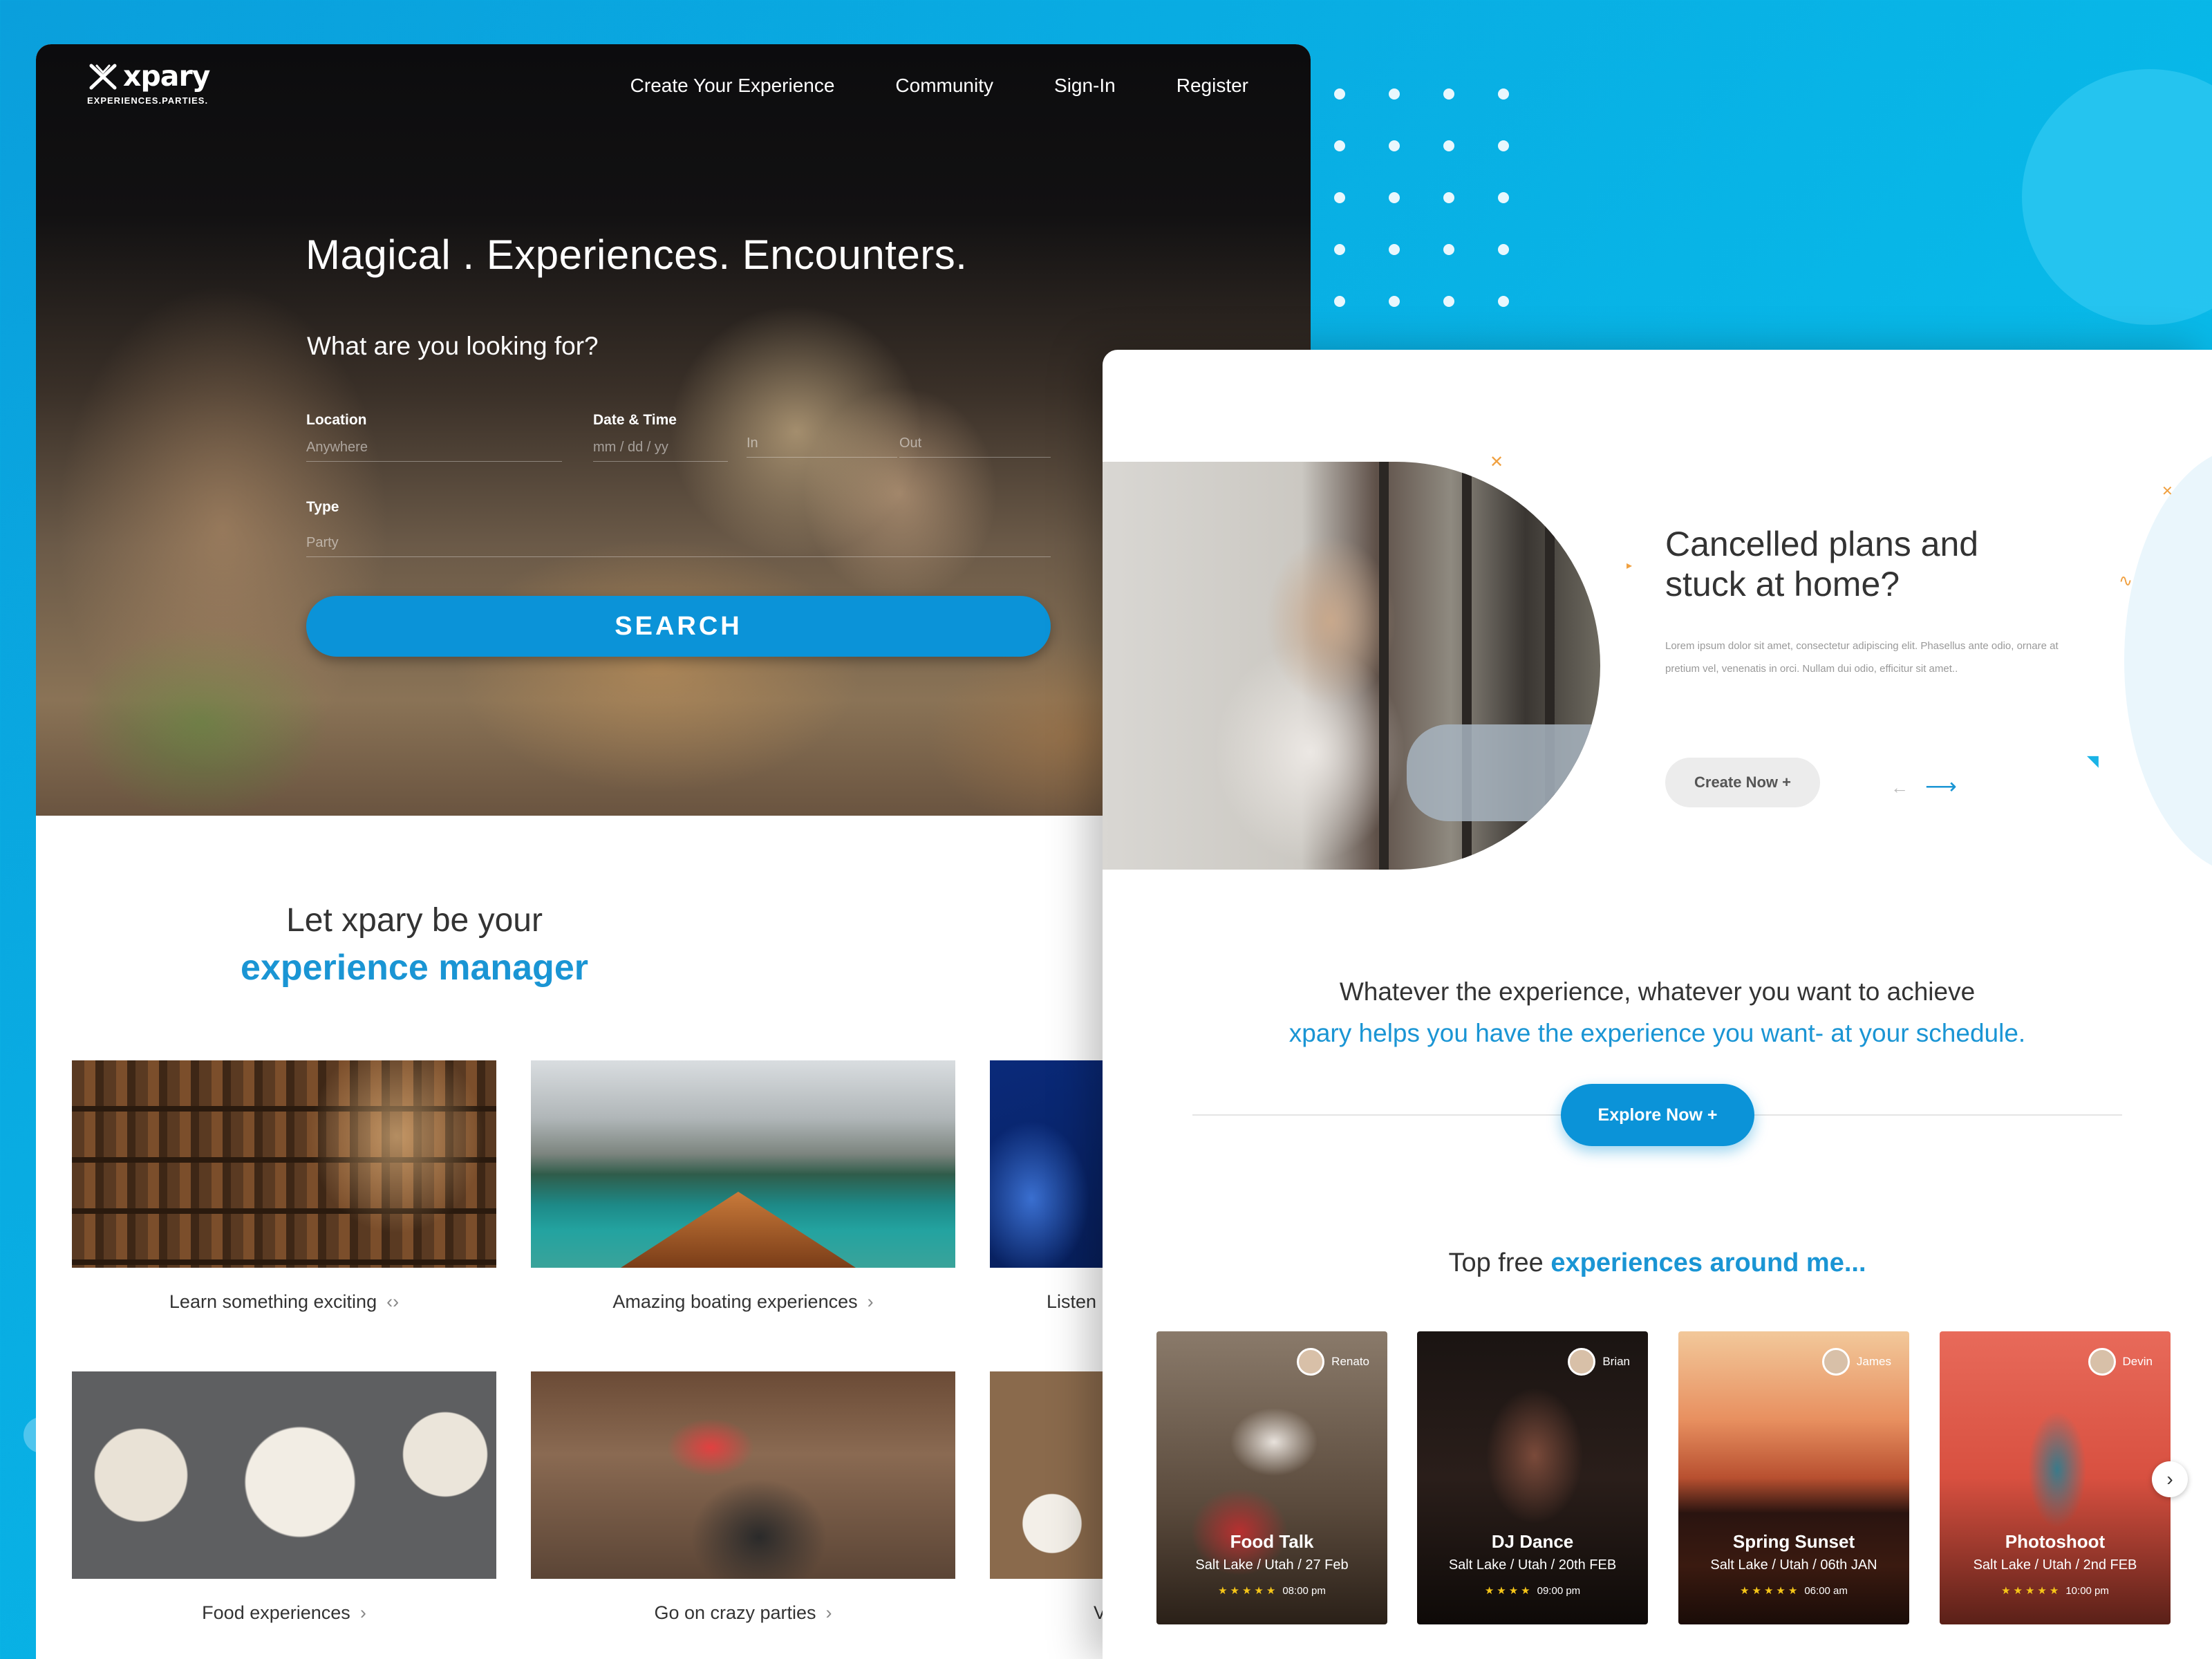 This screenshot has height=1659, width=2212. Describe the element at coordinates (735, 1302) in the screenshot. I see `category-label: Amazing boating experiences` at that location.